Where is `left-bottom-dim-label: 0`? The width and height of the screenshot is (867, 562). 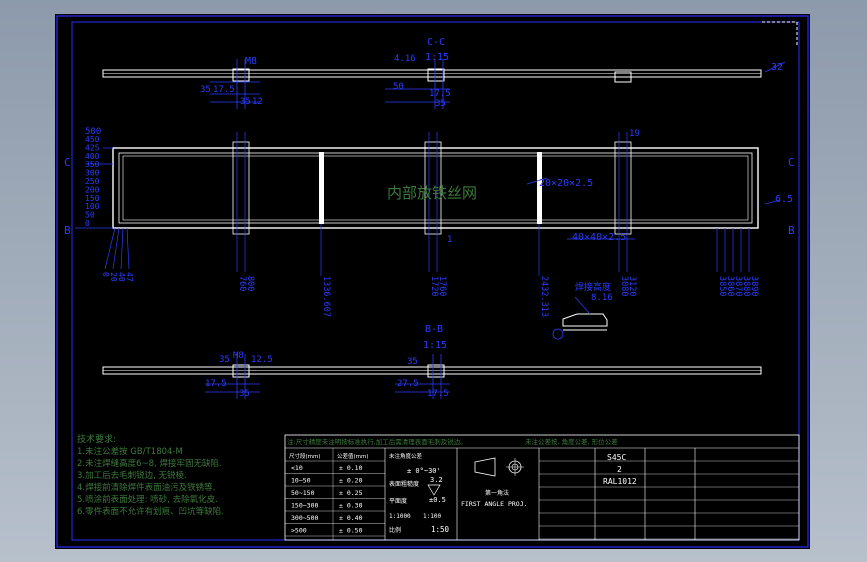
left-bottom-dim-label: 0 is located at coordinates (105, 274).